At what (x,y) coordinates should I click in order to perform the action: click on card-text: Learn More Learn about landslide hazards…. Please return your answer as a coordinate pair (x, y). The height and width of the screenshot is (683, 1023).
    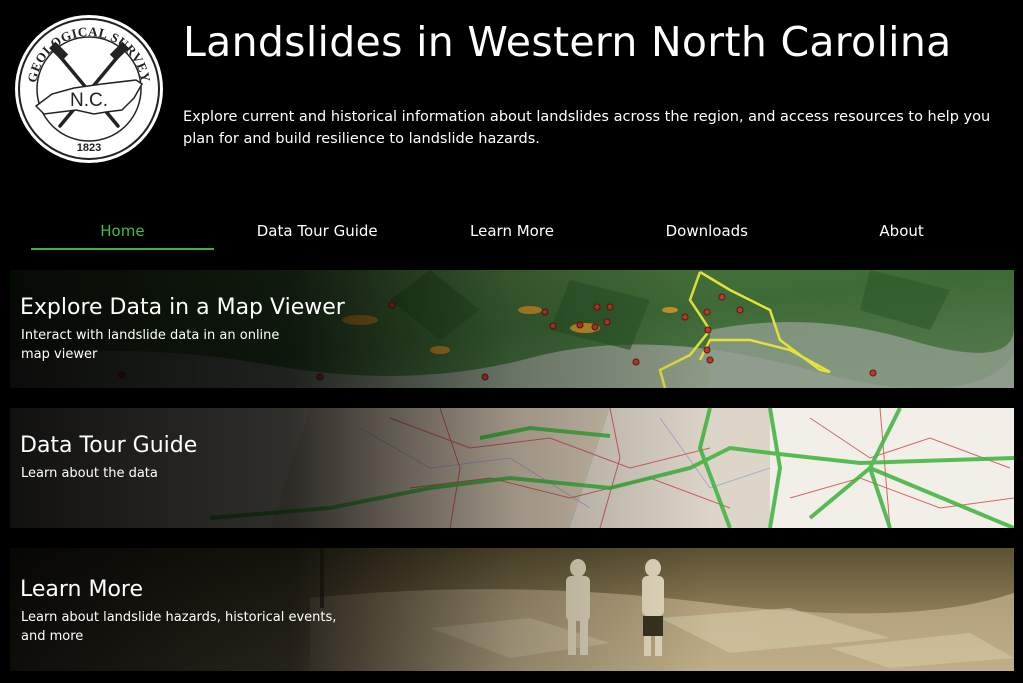
    Looking at the image, I should click on (180, 611).